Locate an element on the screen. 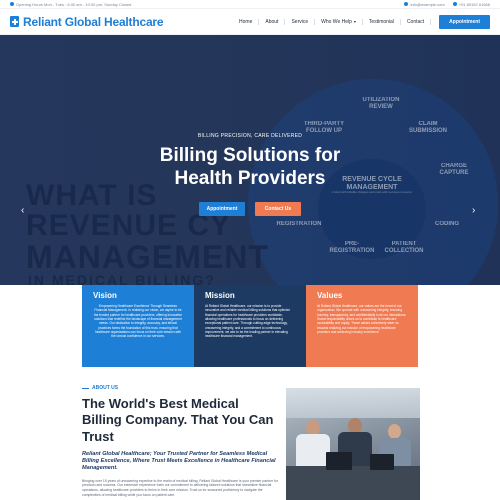 The width and height of the screenshot is (500, 500). phone-link: +91 89152 61666 is located at coordinates (471, 4).